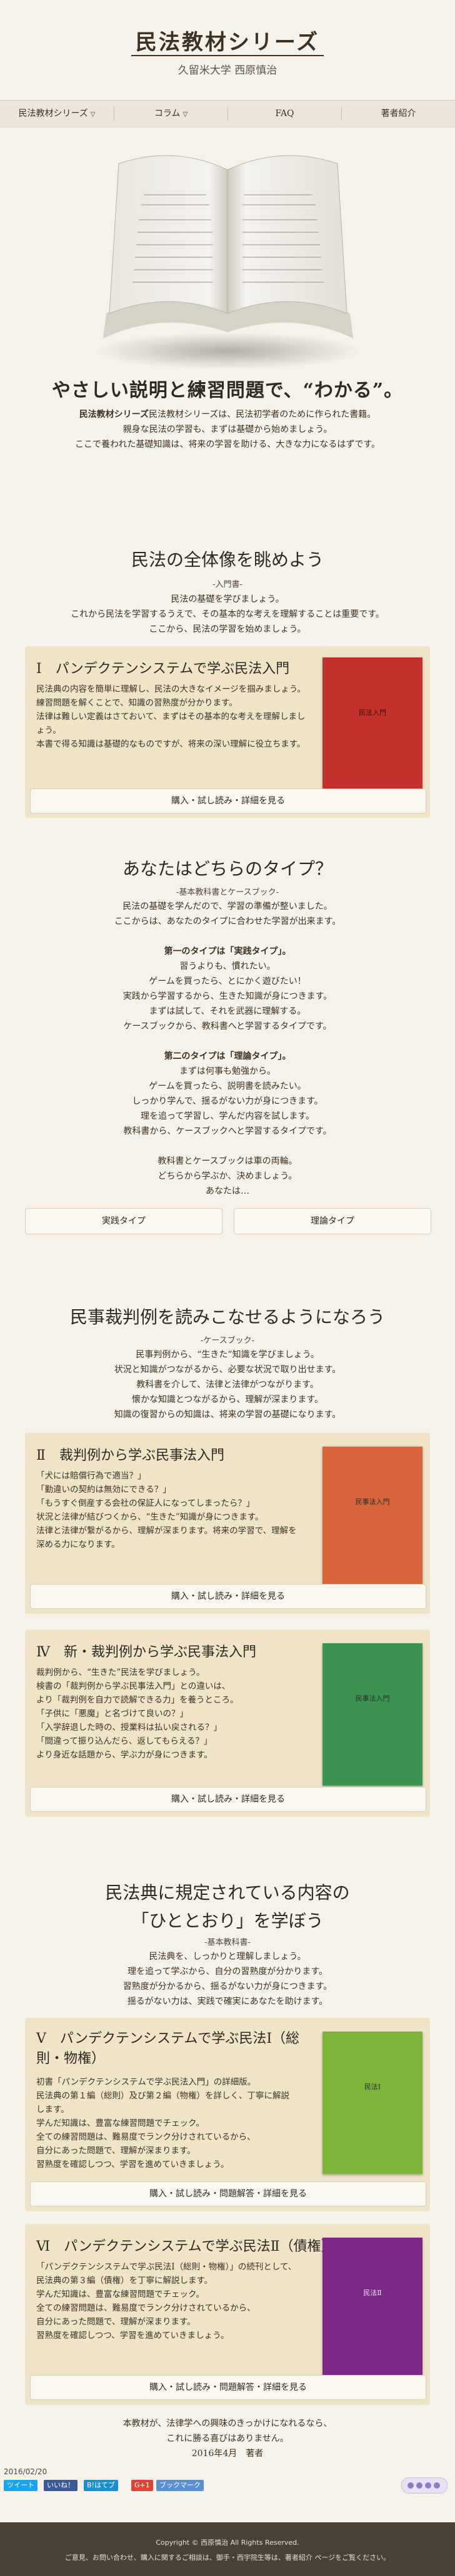 Image resolution: width=455 pixels, height=2576 pixels. I want to click on section-title-textbook-line1: 民法典に規定されている内容の, so click(227, 1892).